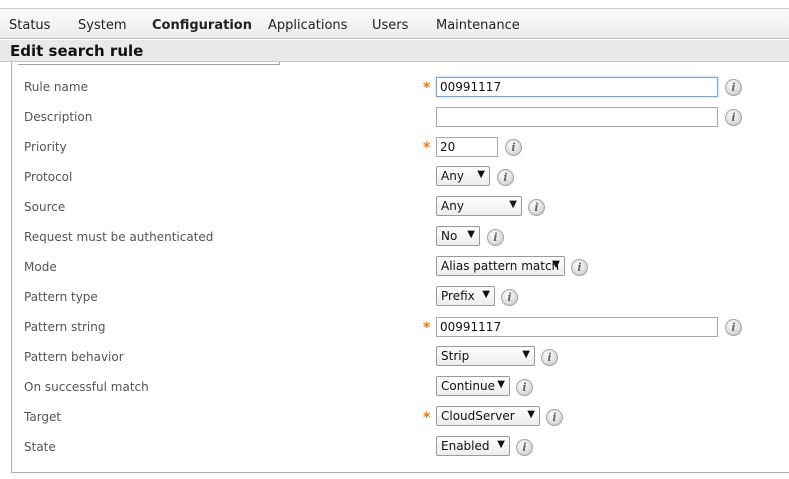 The height and width of the screenshot is (479, 789). Describe the element at coordinates (577, 87) in the screenshot. I see `rule-name-input: 00991117` at that location.